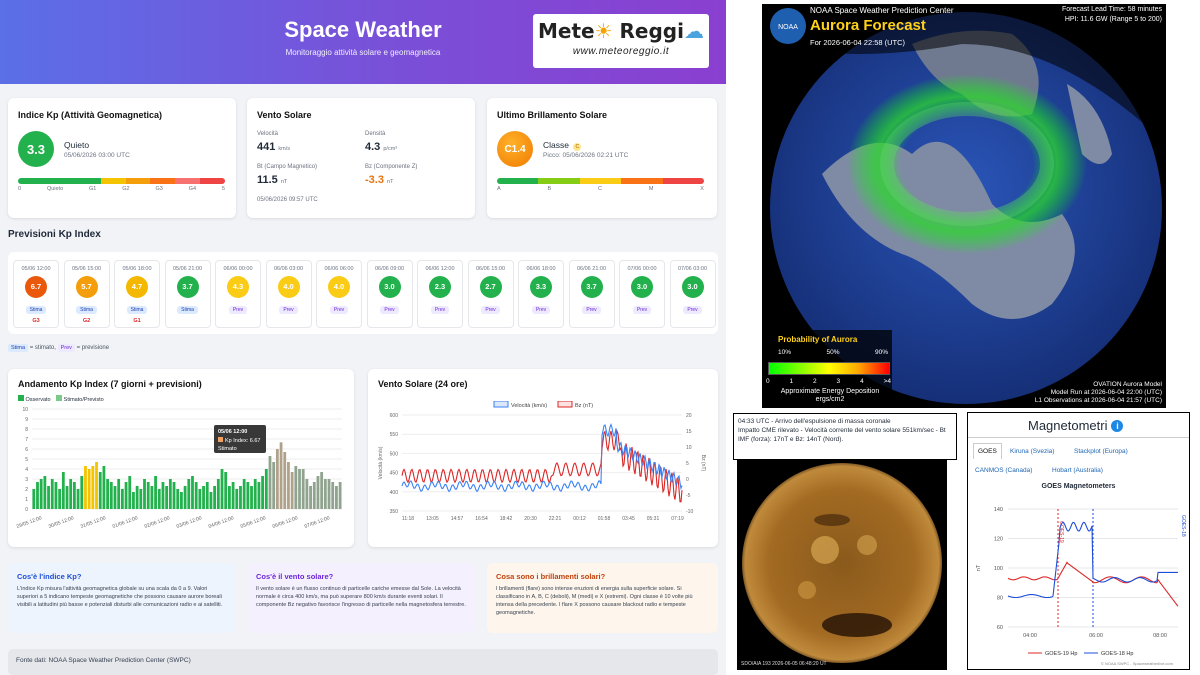  I want to click on aurora-color-scale, so click(829, 368).